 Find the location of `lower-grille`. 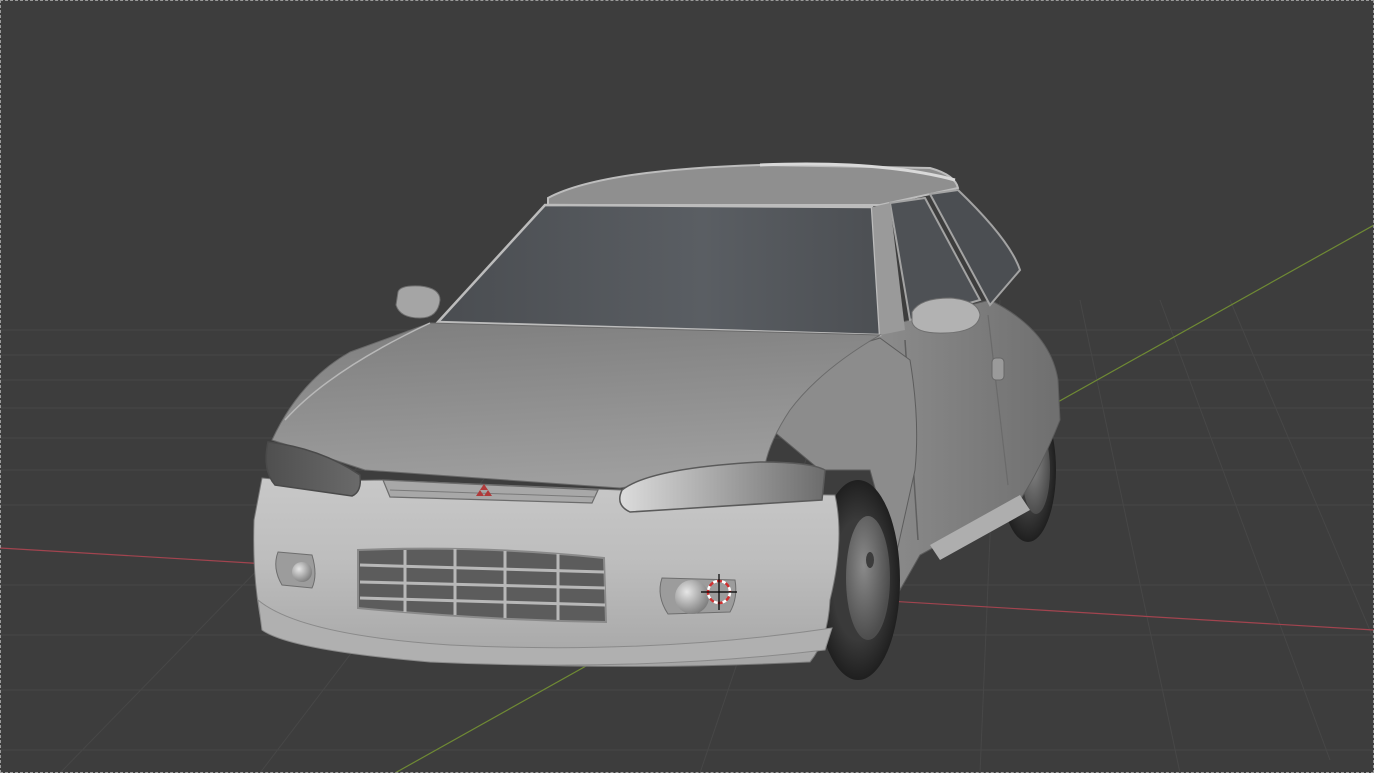

lower-grille is located at coordinates (482, 585).